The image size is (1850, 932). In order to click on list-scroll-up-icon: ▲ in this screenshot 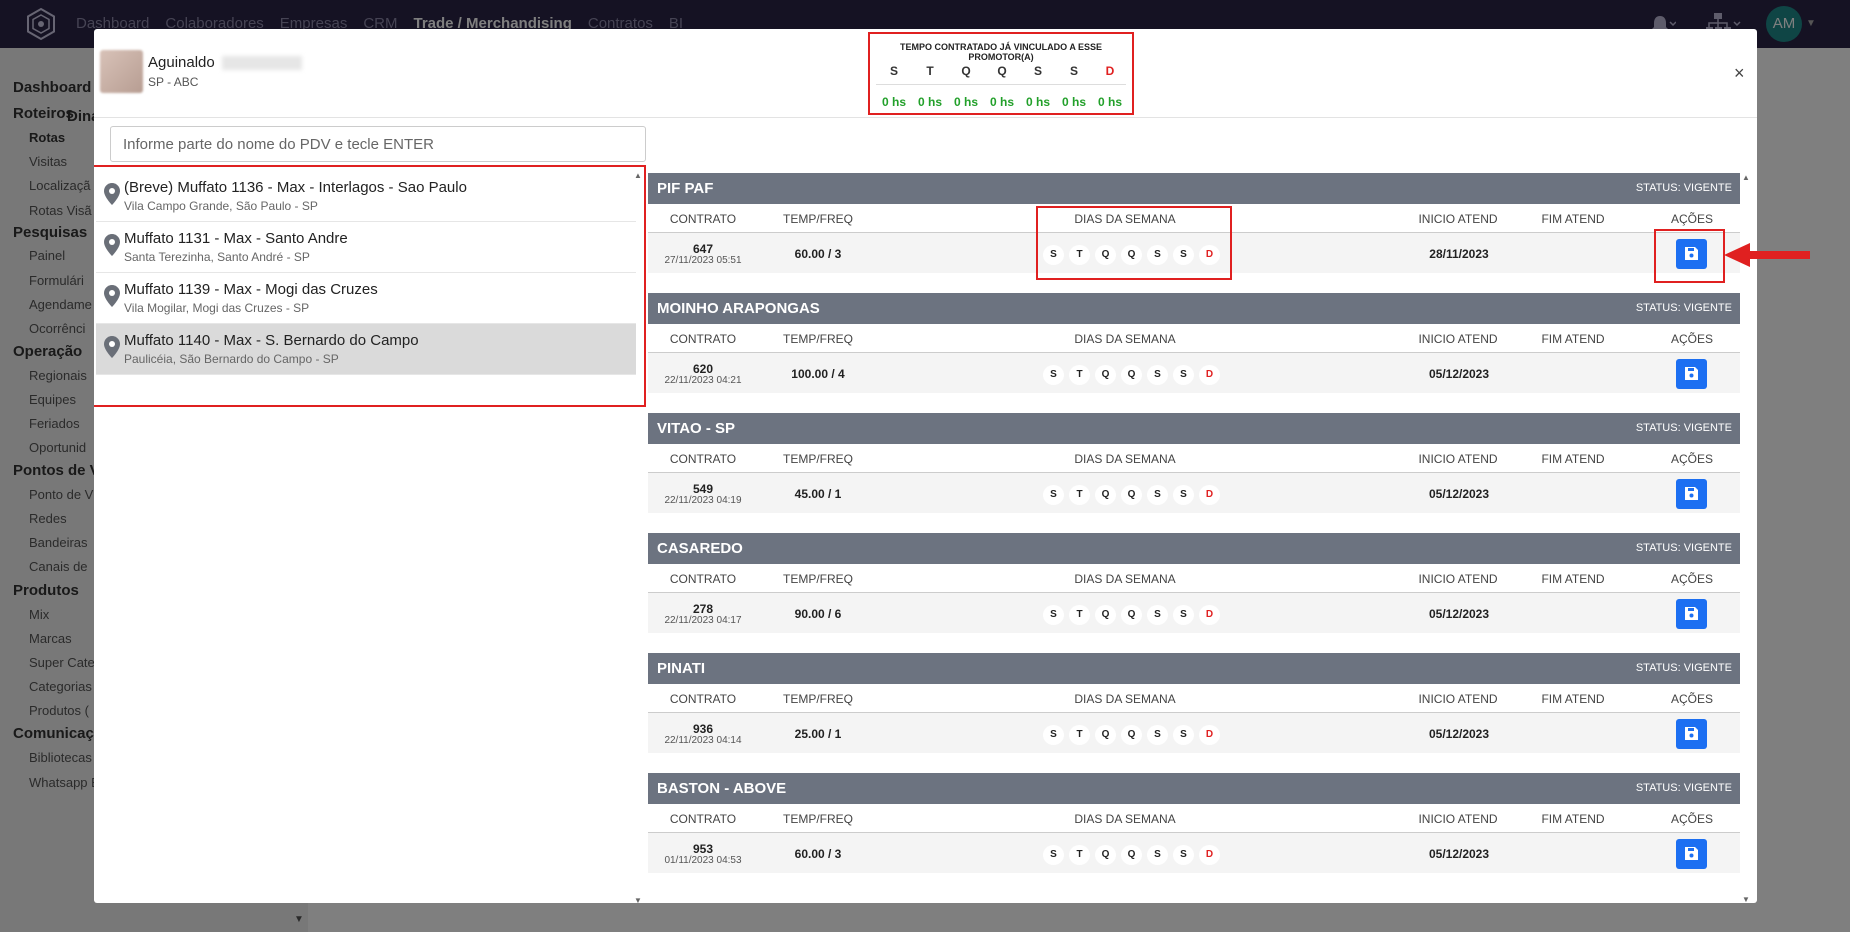, I will do `click(638, 175)`.